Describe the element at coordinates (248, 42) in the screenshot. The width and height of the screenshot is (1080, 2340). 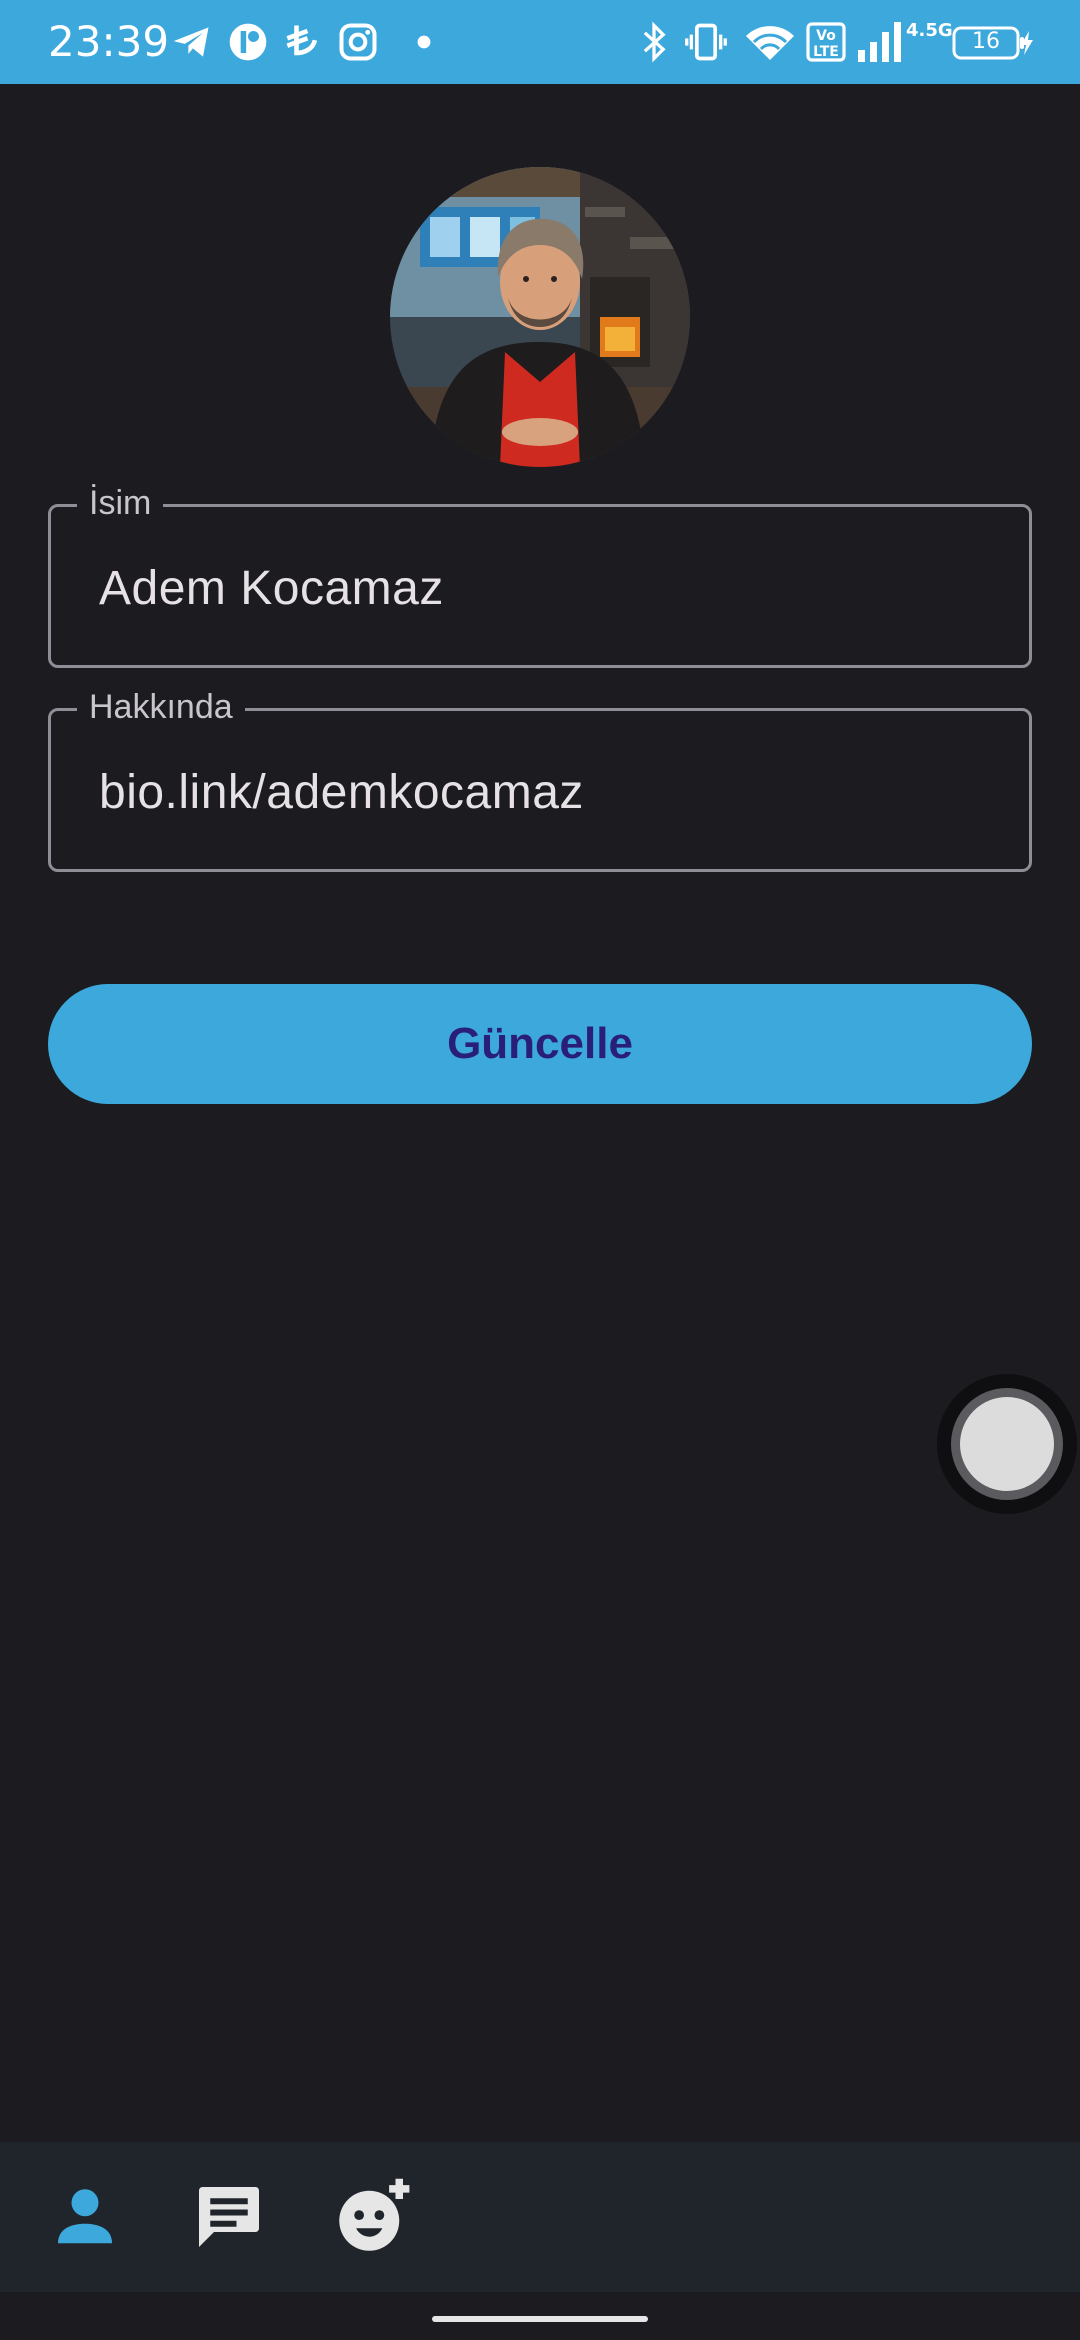
I see `app-icon` at that location.